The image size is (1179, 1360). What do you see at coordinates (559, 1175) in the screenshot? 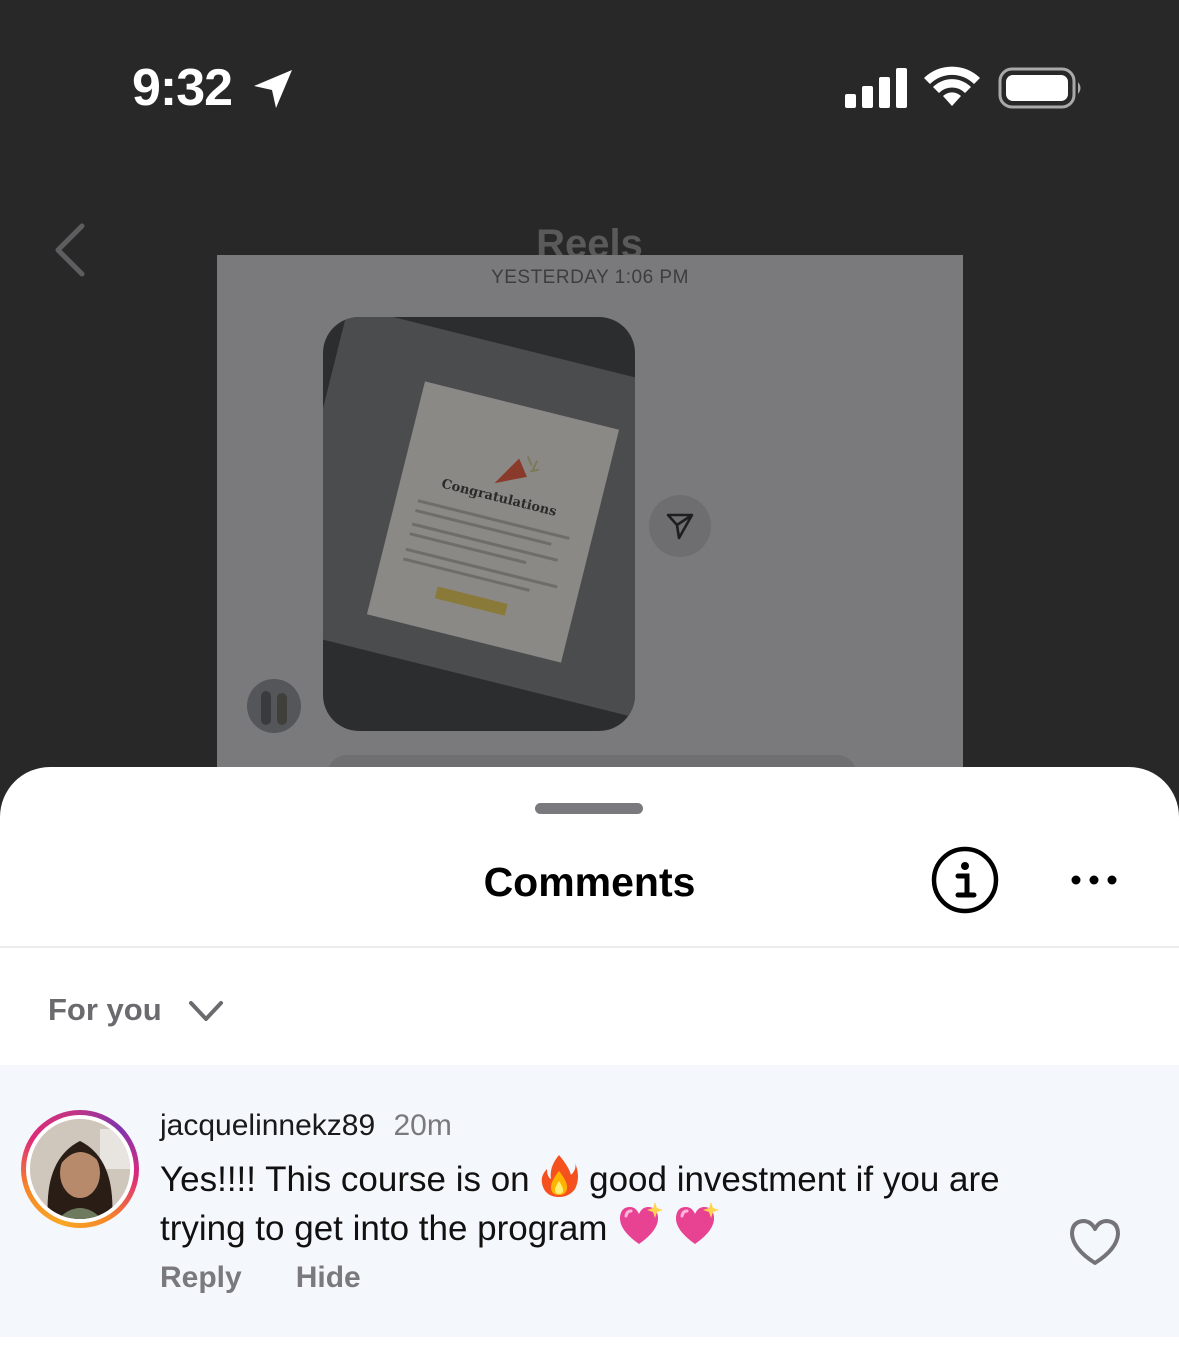
I see `fire-icon` at bounding box center [559, 1175].